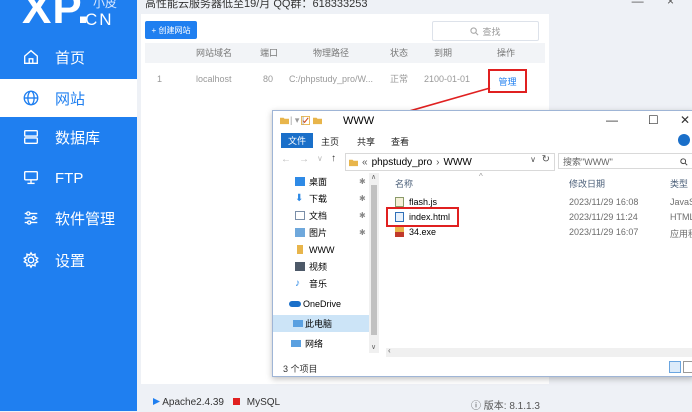 The image size is (692, 412). Describe the element at coordinates (612, 120) in the screenshot. I see `minimize-button: —` at that location.